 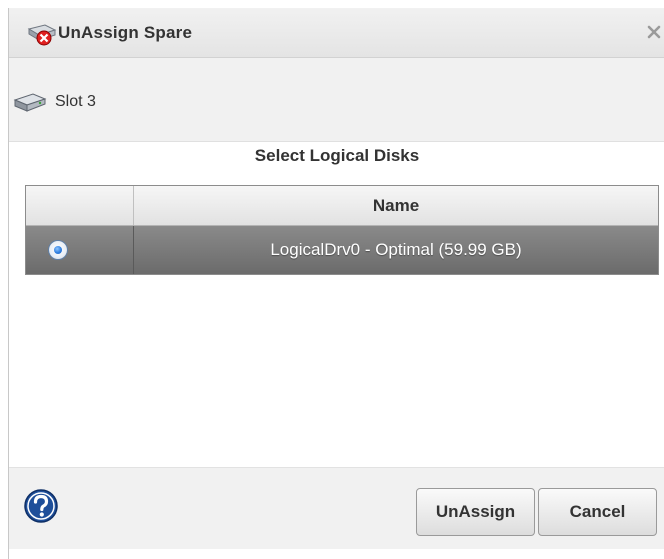 I want to click on drive-remove-icon, so click(x=42, y=35).